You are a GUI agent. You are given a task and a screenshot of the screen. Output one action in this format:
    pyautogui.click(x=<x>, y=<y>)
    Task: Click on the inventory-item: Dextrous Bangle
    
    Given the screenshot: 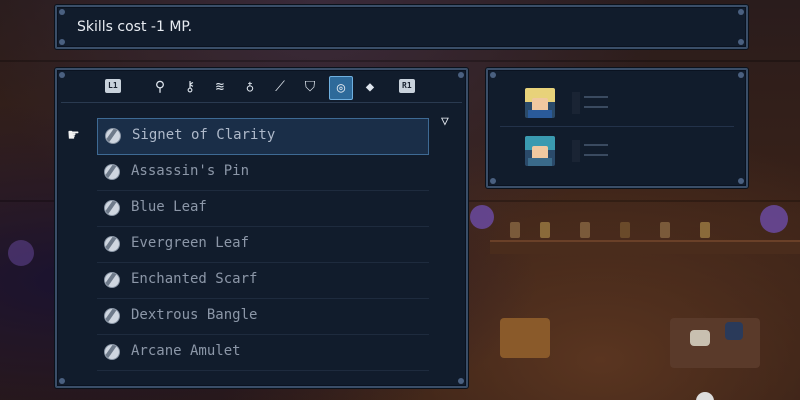 What is the action you would take?
    pyautogui.click(x=263, y=317)
    